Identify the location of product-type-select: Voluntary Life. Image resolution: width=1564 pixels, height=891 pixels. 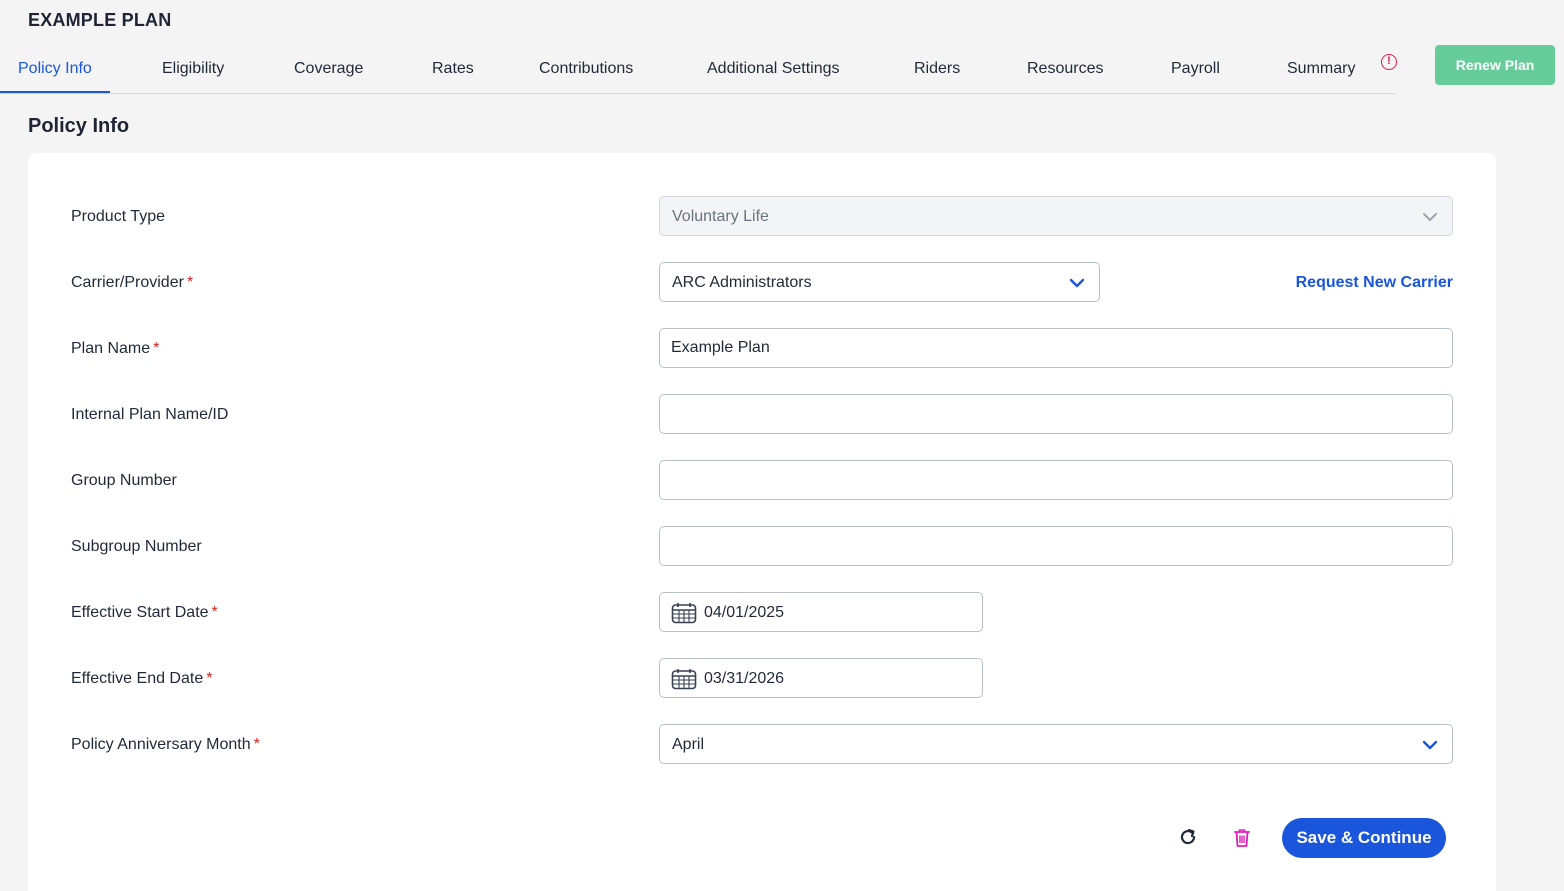
(1056, 216).